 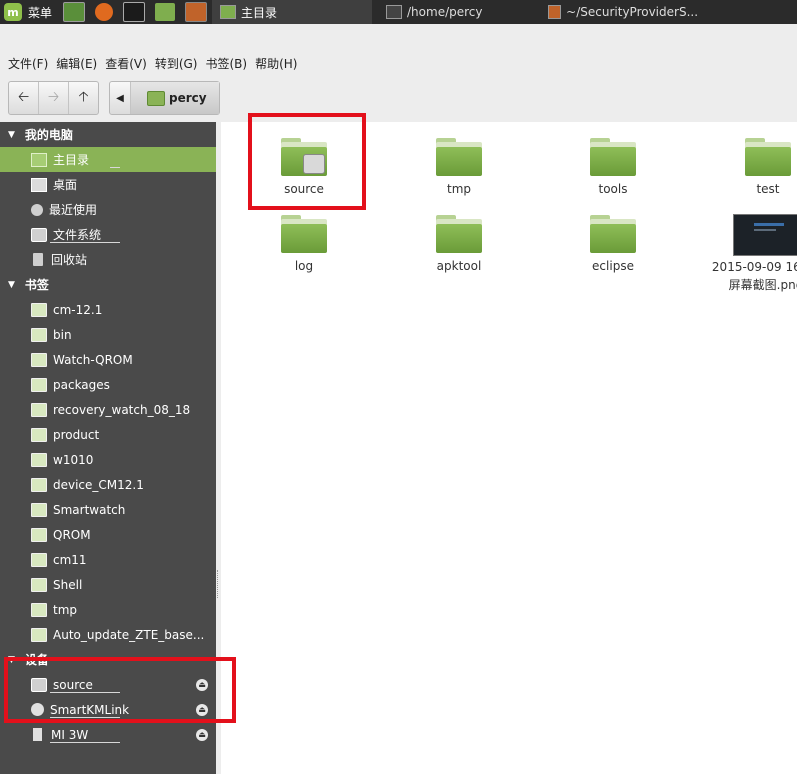 What do you see at coordinates (89, 509) in the screenshot?
I see `bookmark-label: Smartwatch` at bounding box center [89, 509].